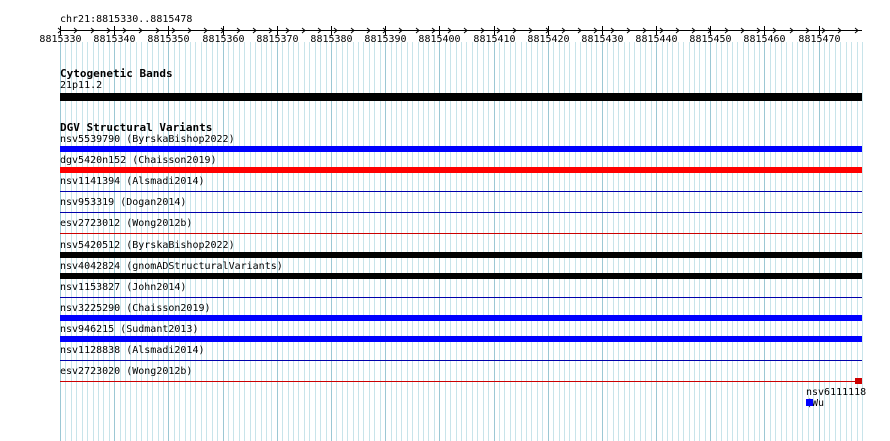 The width and height of the screenshot is (890, 441). I want to click on dgv-feature-label: esv2723012 (Wong2012b), so click(126, 223).